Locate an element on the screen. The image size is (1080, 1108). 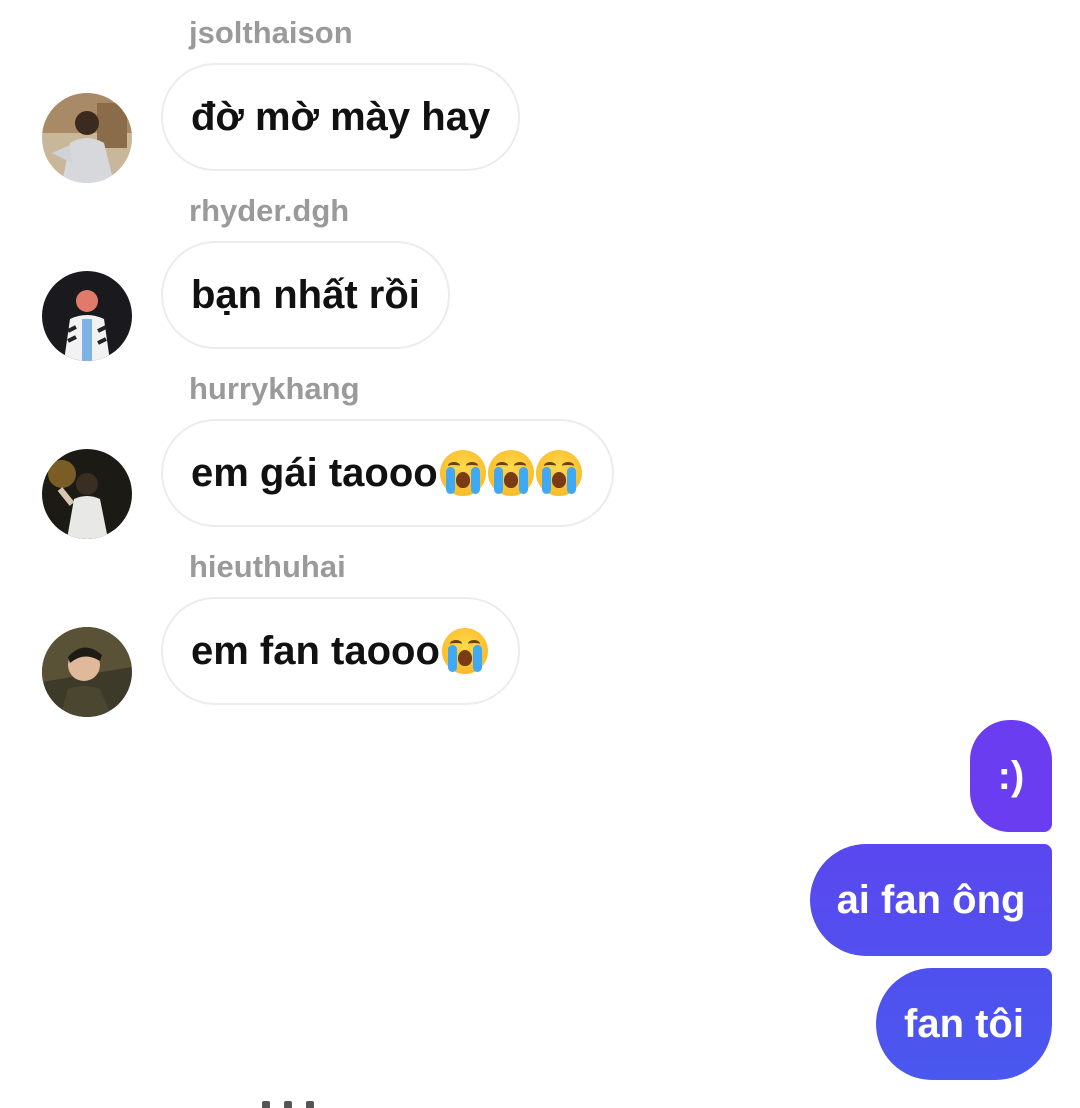
message-bubble: em fan taooo is located at coordinates (340, 651).